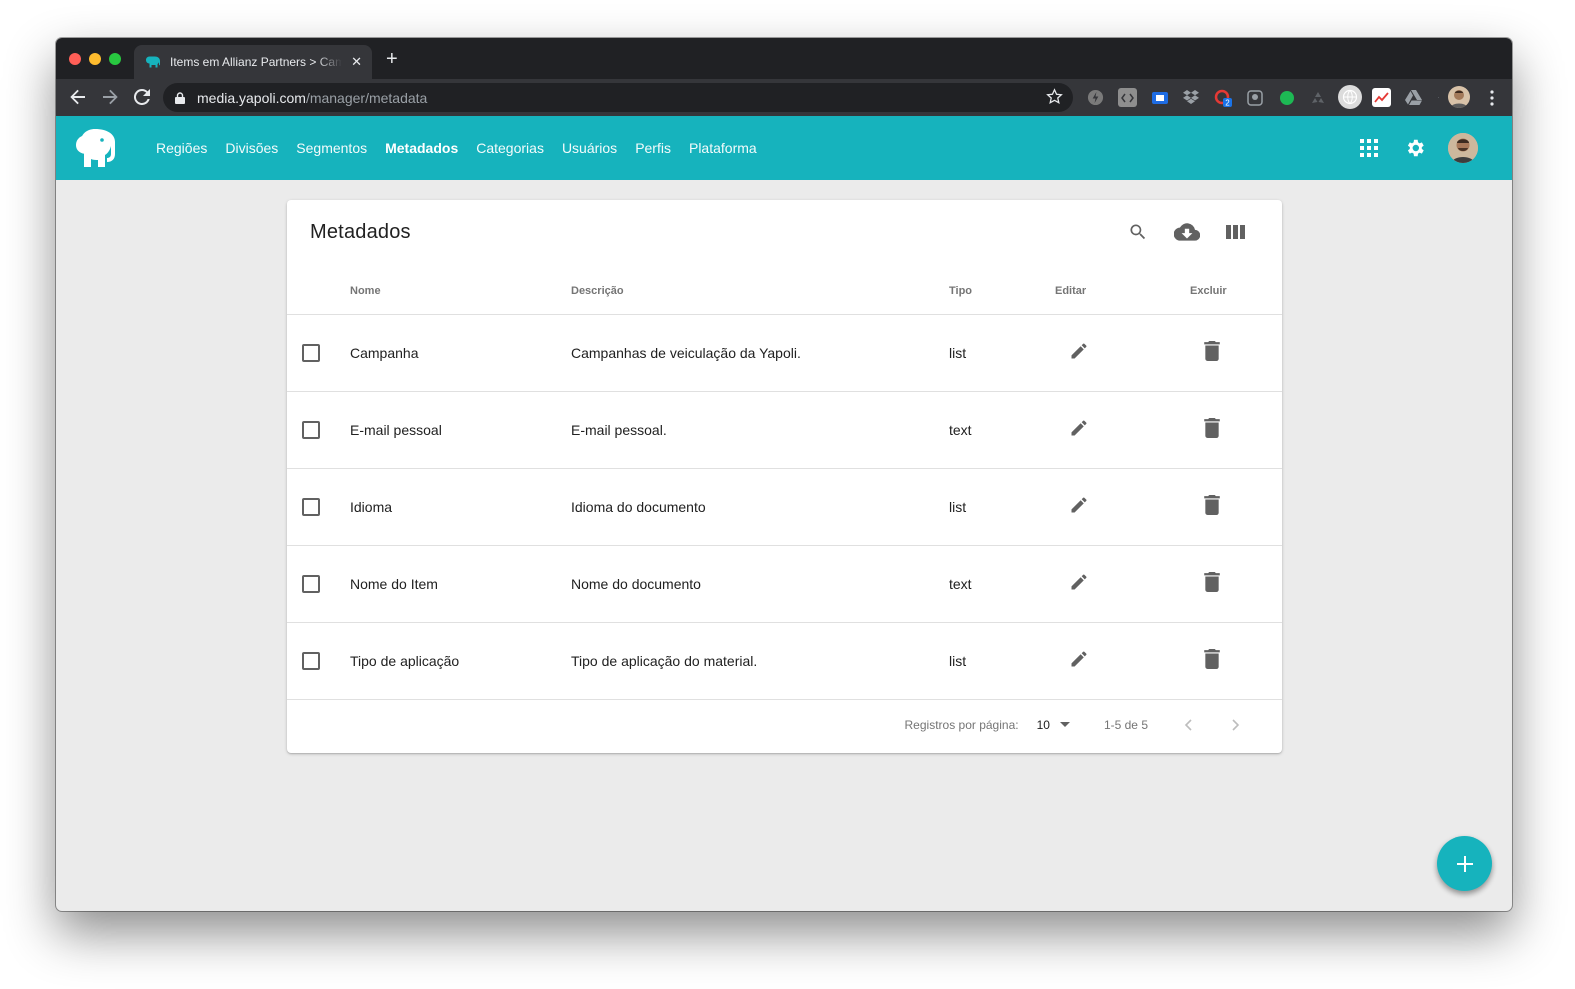 The width and height of the screenshot is (1575, 989). Describe the element at coordinates (1104, 291) in the screenshot. I see `header-edit: Editar` at that location.